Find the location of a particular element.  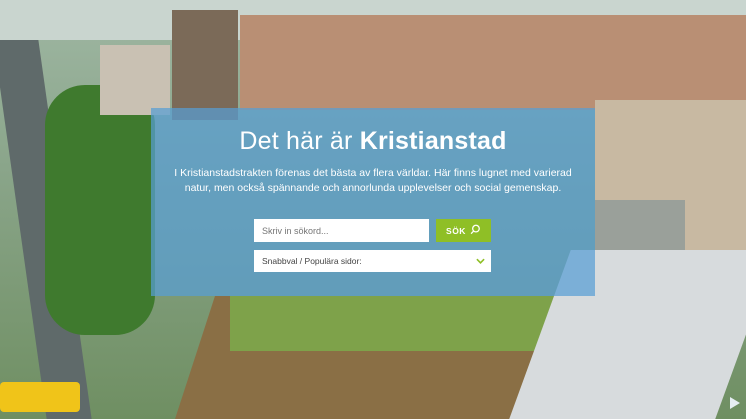

quick-select-dropdown: Snabbval / Populära sidor: is located at coordinates (372, 261).